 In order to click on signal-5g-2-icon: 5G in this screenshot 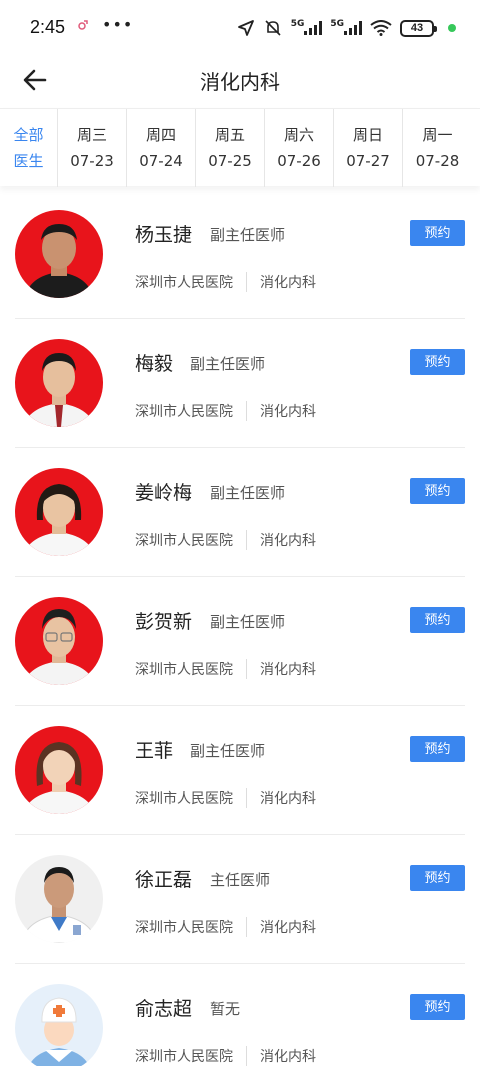, I will do `click(346, 27)`.